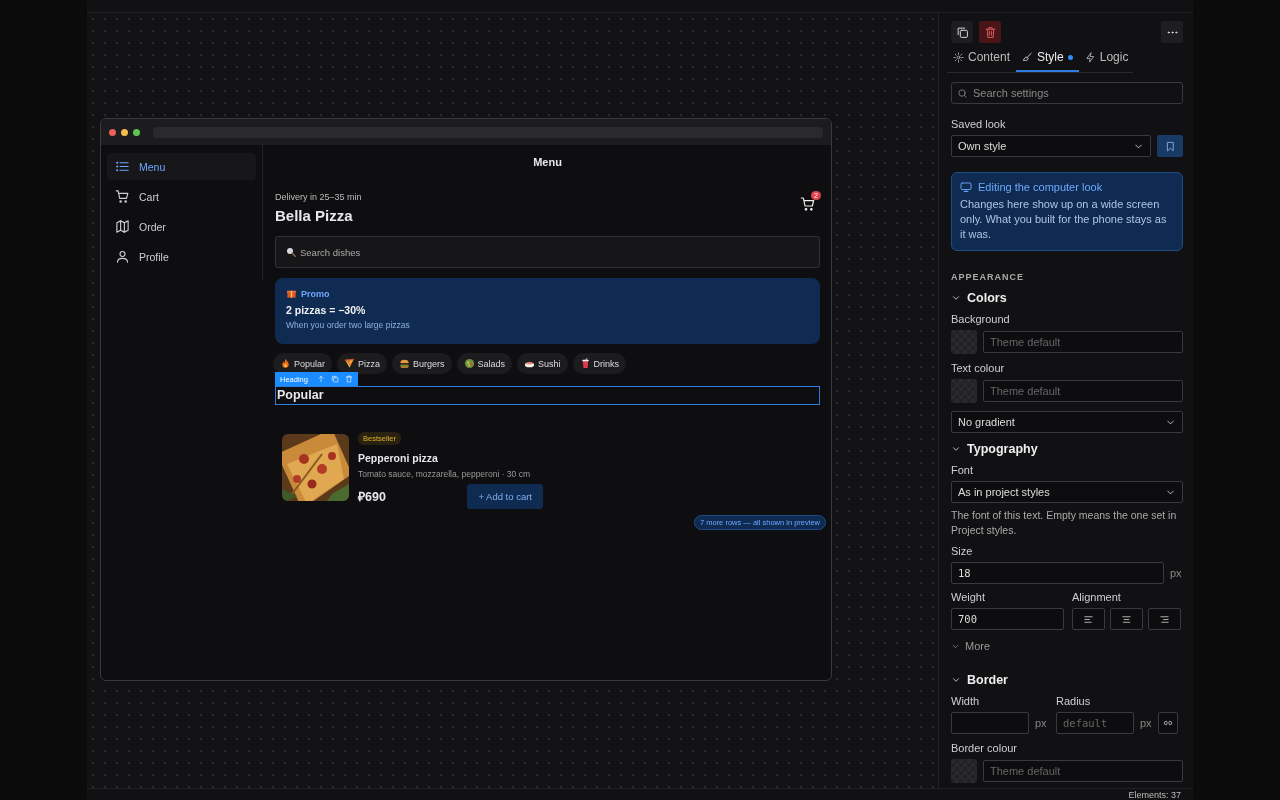  I want to click on flame-icon, so click(285, 363).